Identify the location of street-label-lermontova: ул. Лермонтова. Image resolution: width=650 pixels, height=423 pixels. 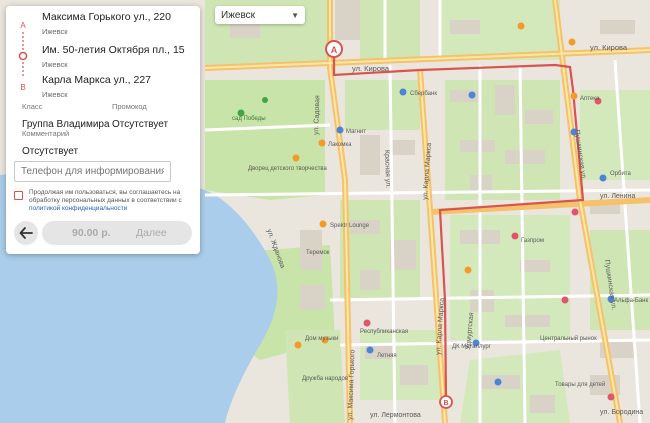
(395, 415).